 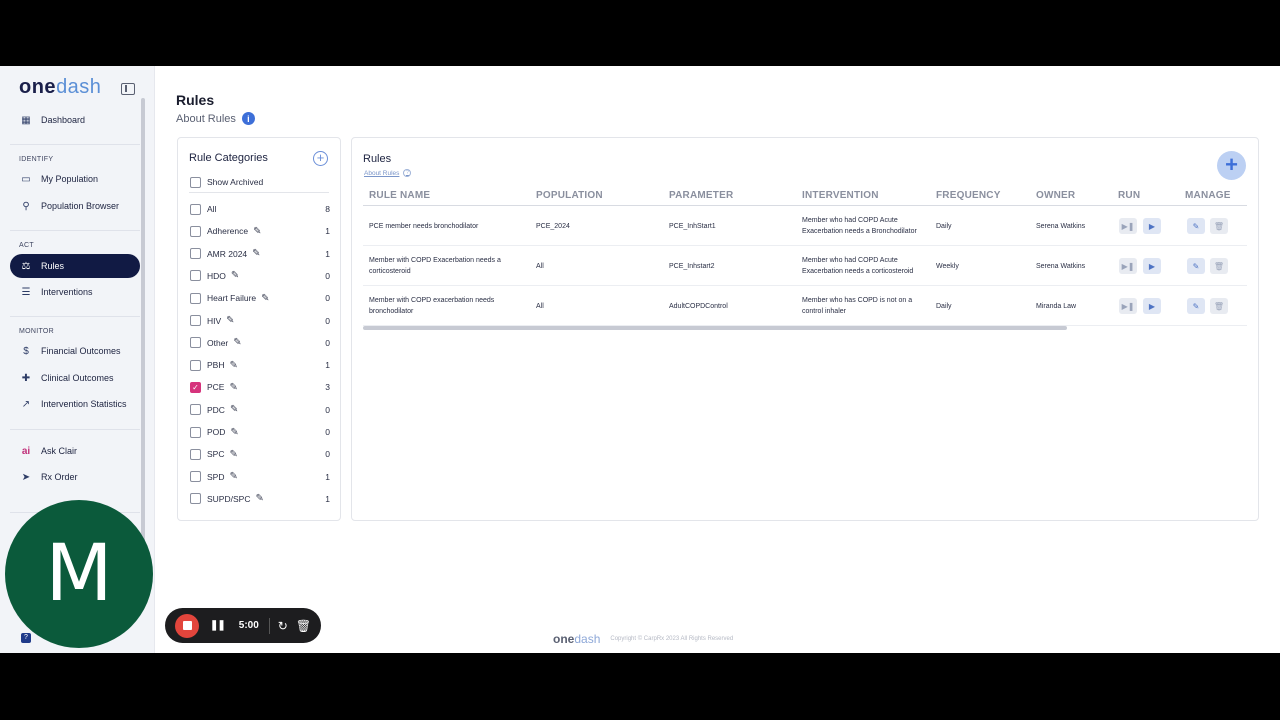 What do you see at coordinates (260, 182) in the screenshot?
I see `show-archived-checkbox: Show Archived` at bounding box center [260, 182].